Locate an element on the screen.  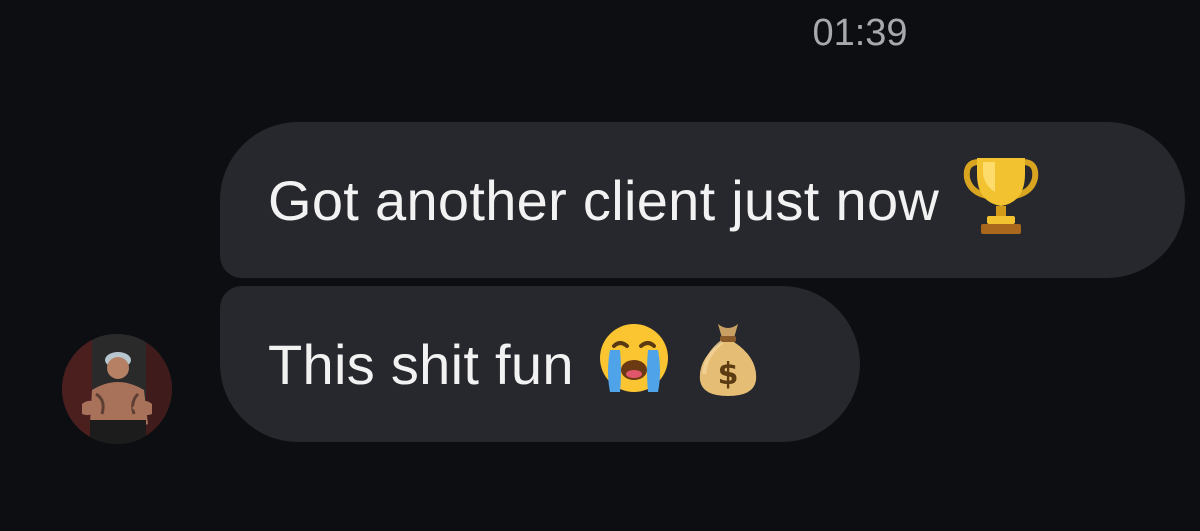
message-text: Got another client just now is located at coordinates (604, 200).